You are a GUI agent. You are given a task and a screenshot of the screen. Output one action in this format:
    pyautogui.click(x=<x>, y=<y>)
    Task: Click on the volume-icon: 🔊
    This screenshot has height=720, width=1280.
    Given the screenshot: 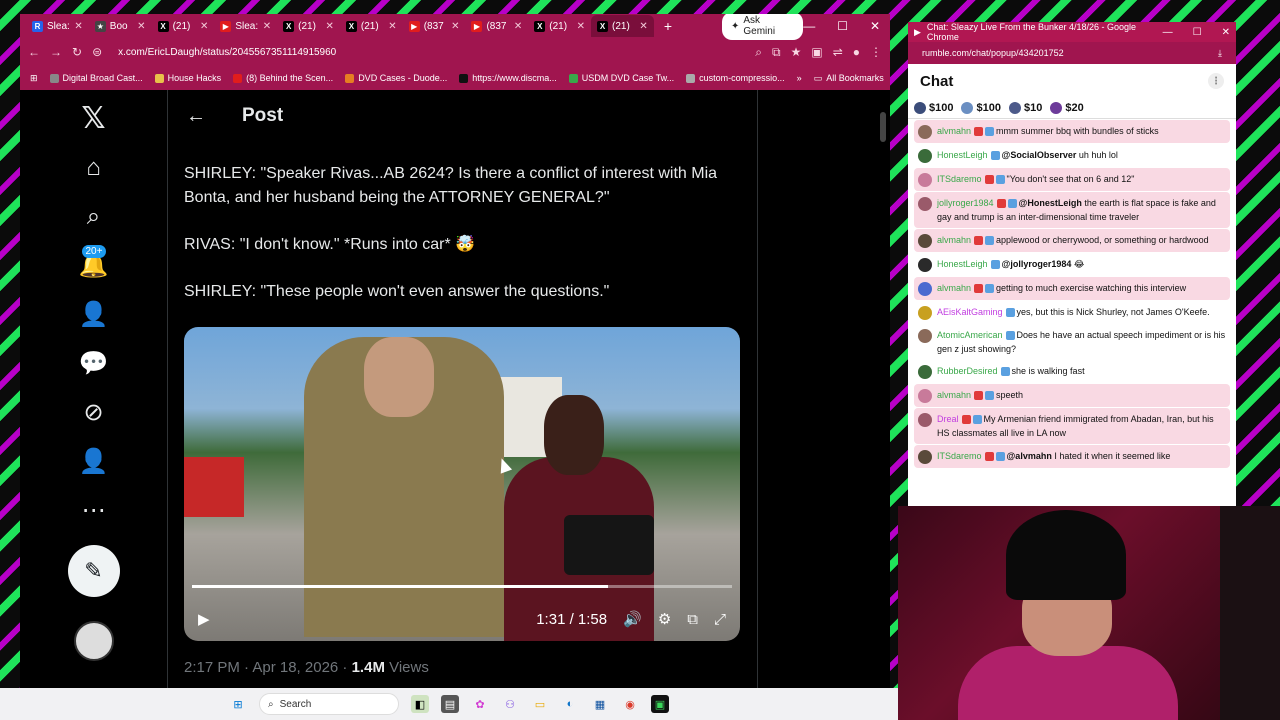 What is the action you would take?
    pyautogui.click(x=632, y=619)
    